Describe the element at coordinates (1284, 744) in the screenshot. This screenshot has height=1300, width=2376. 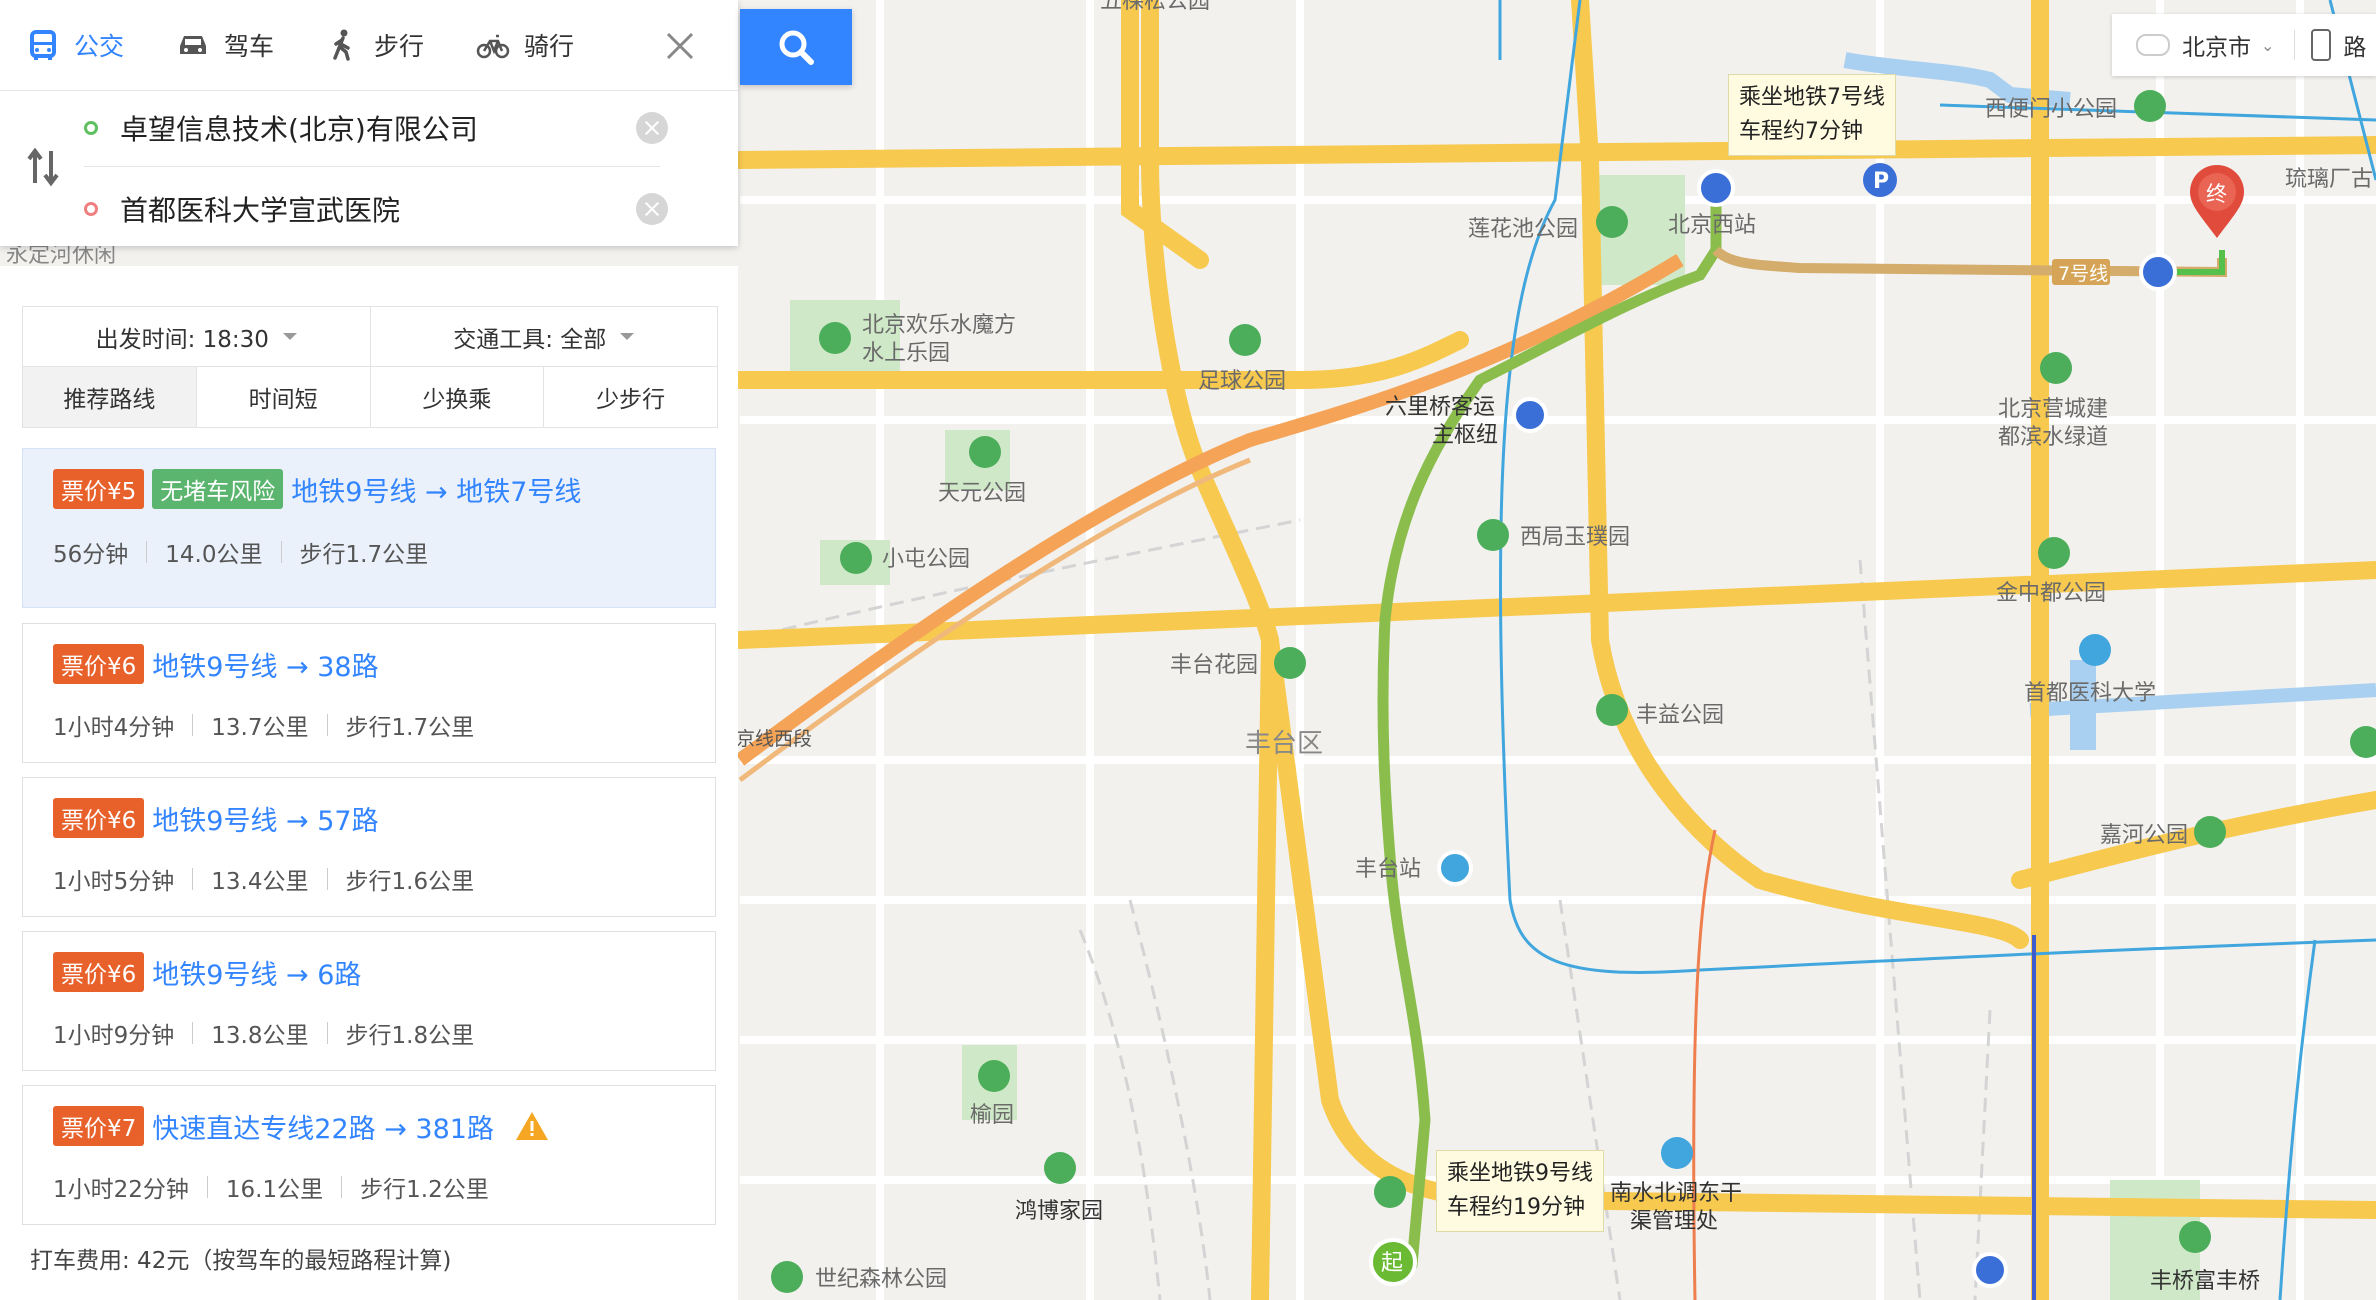
I see `district-label: 丰台区` at that location.